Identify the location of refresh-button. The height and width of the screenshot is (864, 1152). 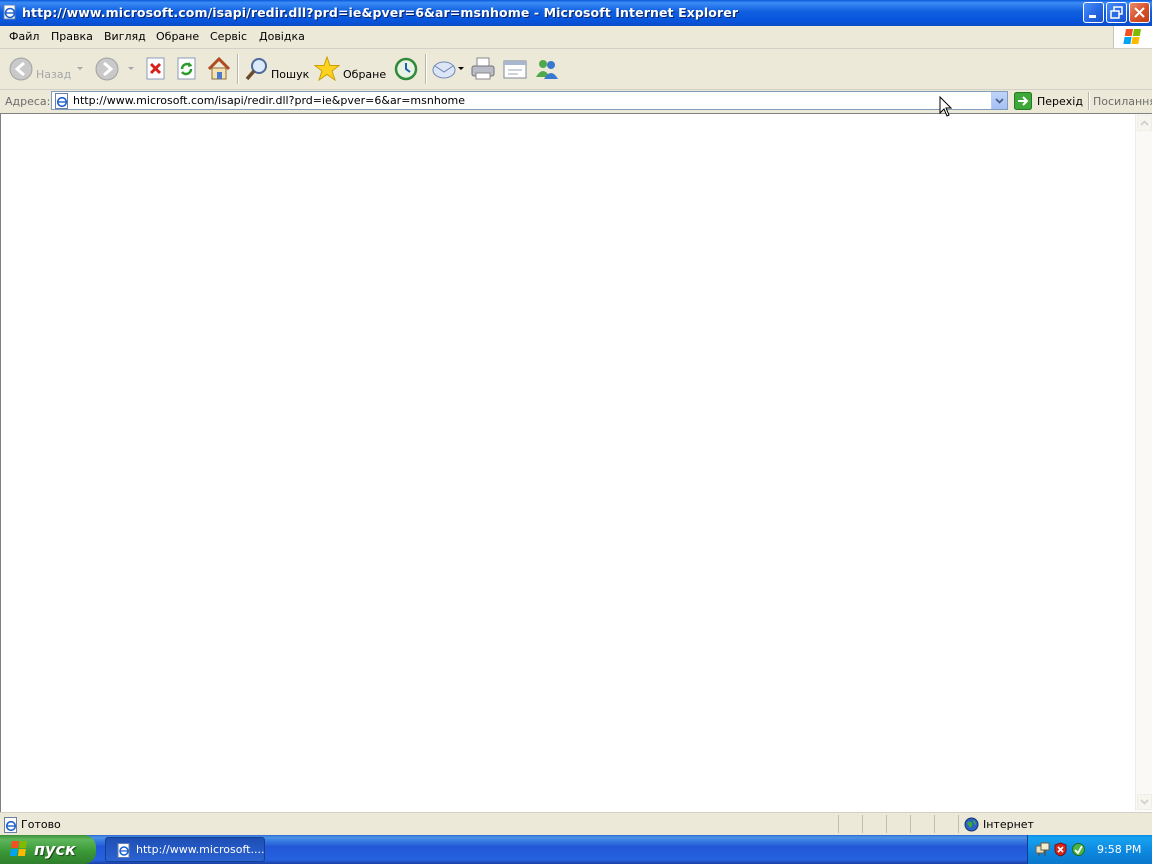
(187, 69).